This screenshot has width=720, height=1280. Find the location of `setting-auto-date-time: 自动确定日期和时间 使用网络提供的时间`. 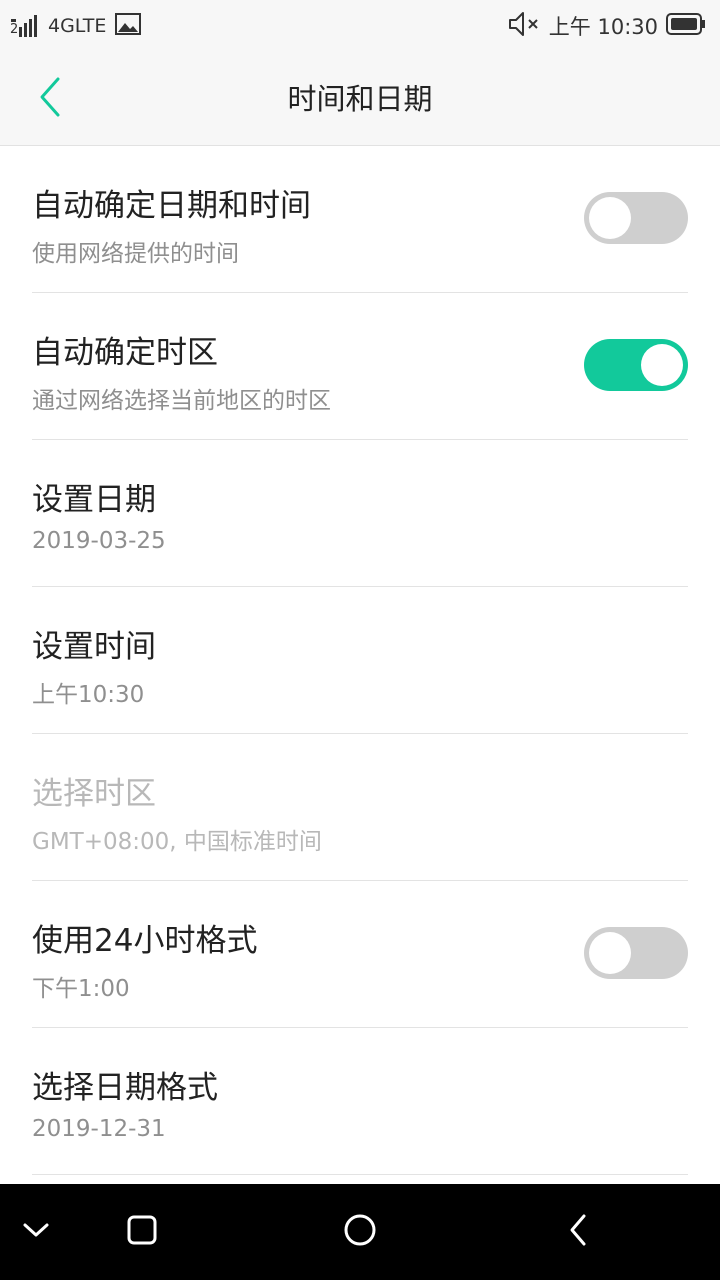

setting-auto-date-time: 自动确定日期和时间 使用网络提供的时间 is located at coordinates (360, 219).